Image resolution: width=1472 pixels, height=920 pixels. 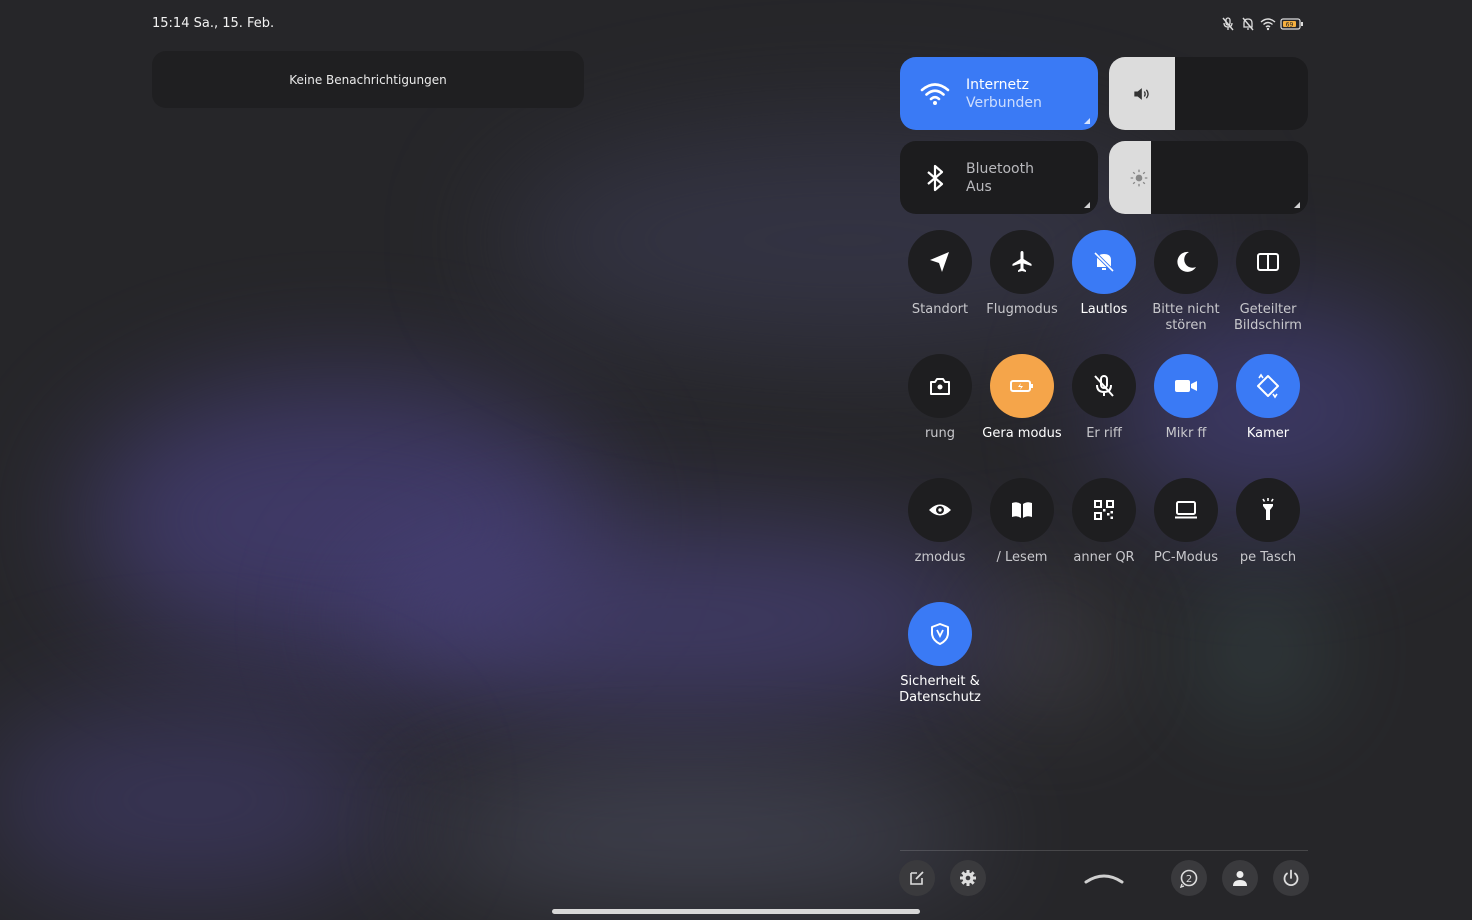 I want to click on toggle-label: Mikr ff, so click(x=1186, y=433).